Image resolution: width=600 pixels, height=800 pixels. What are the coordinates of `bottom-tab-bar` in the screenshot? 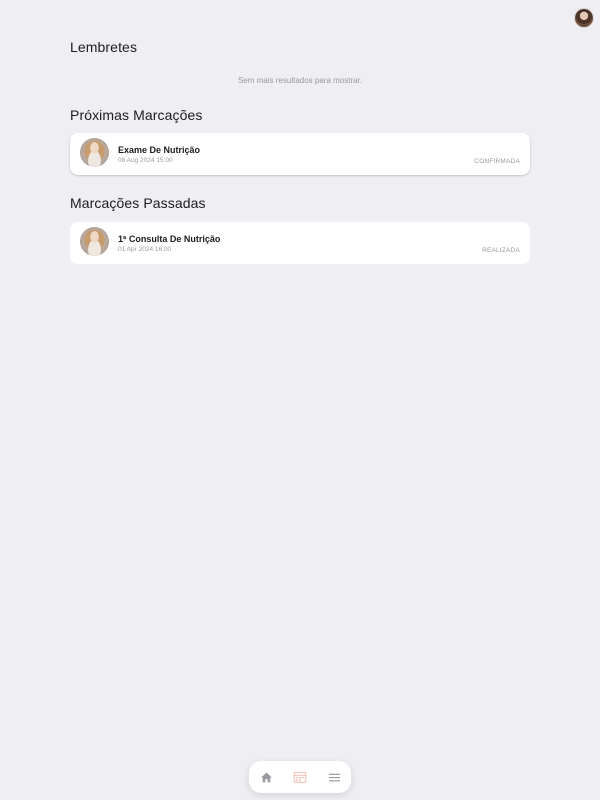 It's located at (300, 777).